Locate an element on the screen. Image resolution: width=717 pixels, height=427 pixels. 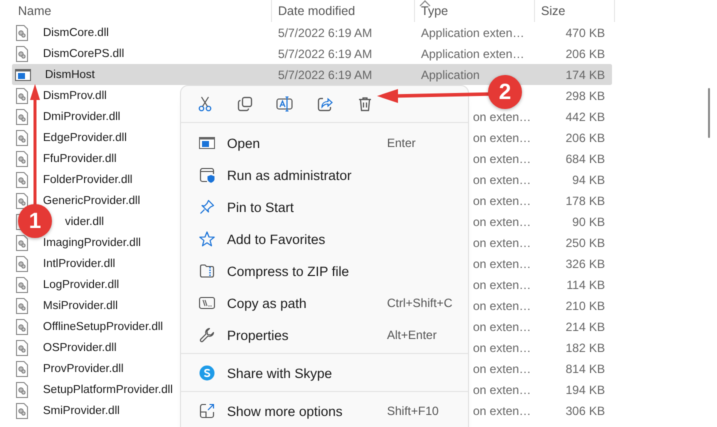
column-header: Date modified is located at coordinates (343, 11).